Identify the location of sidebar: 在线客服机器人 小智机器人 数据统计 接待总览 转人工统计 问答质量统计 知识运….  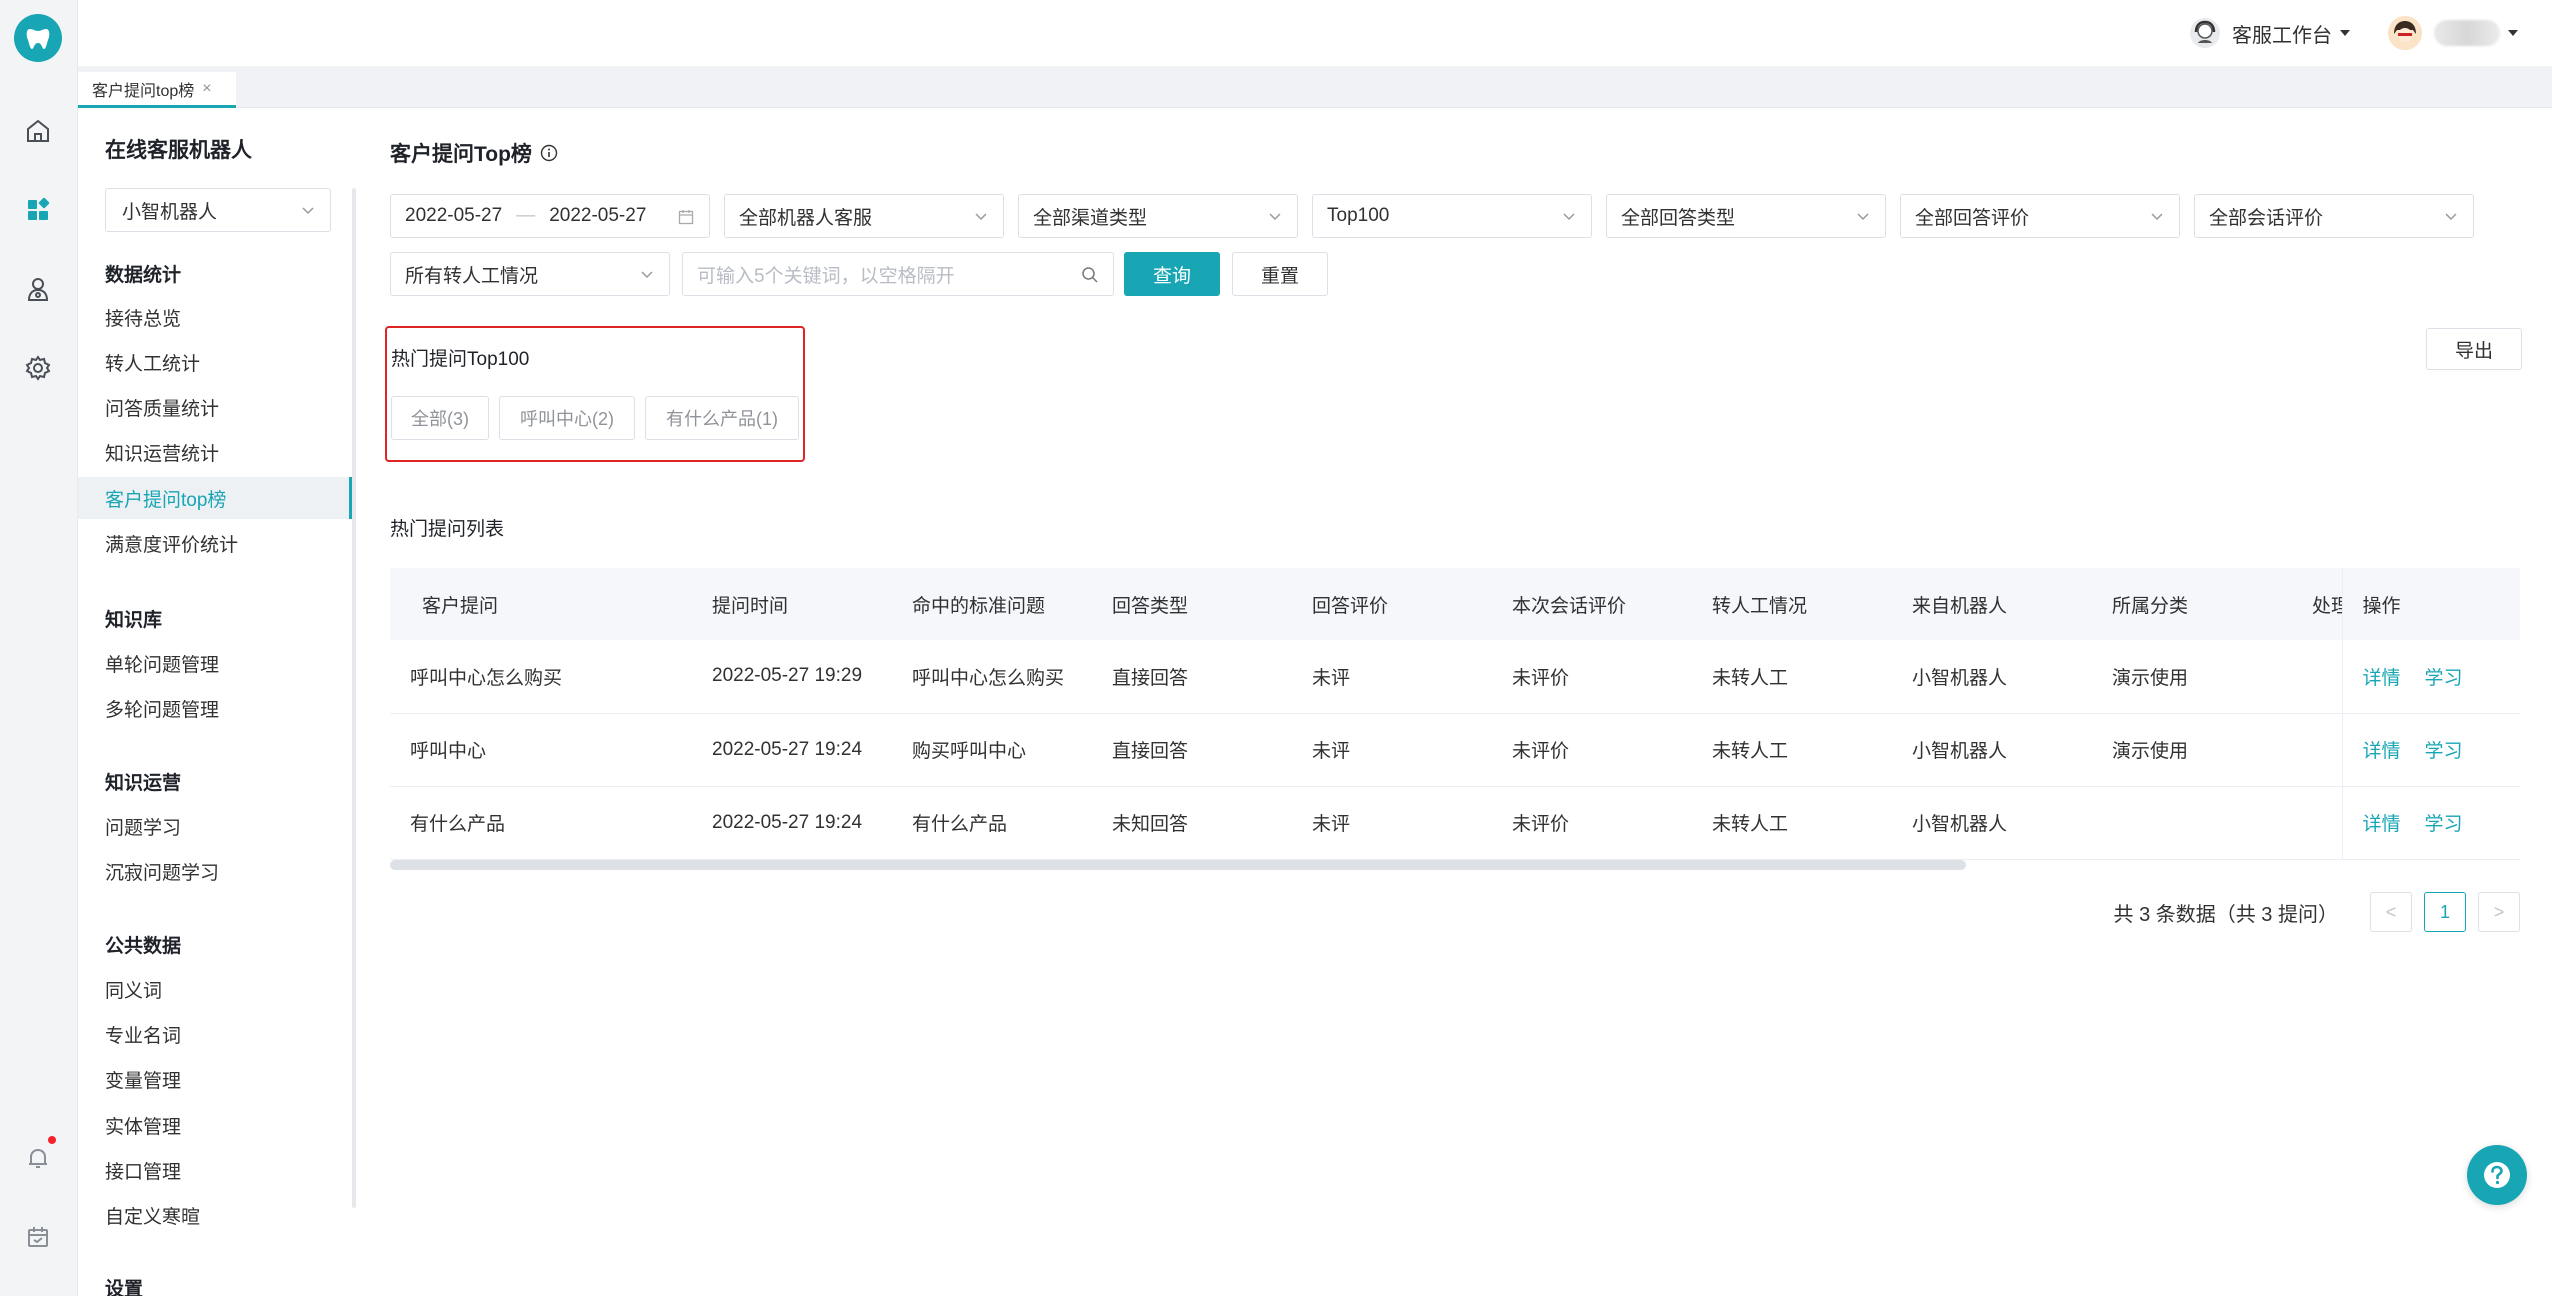
(217, 702).